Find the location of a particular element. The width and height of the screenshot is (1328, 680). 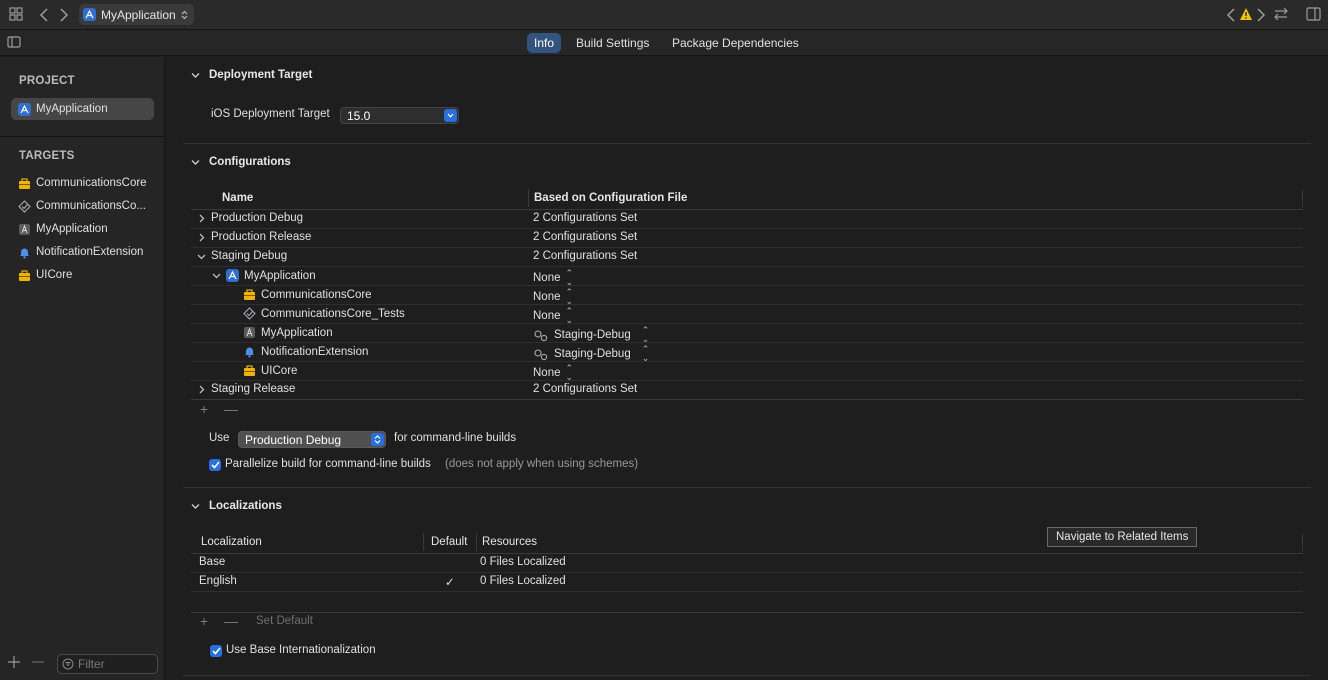

remove-localization-icon: — is located at coordinates (231, 621).